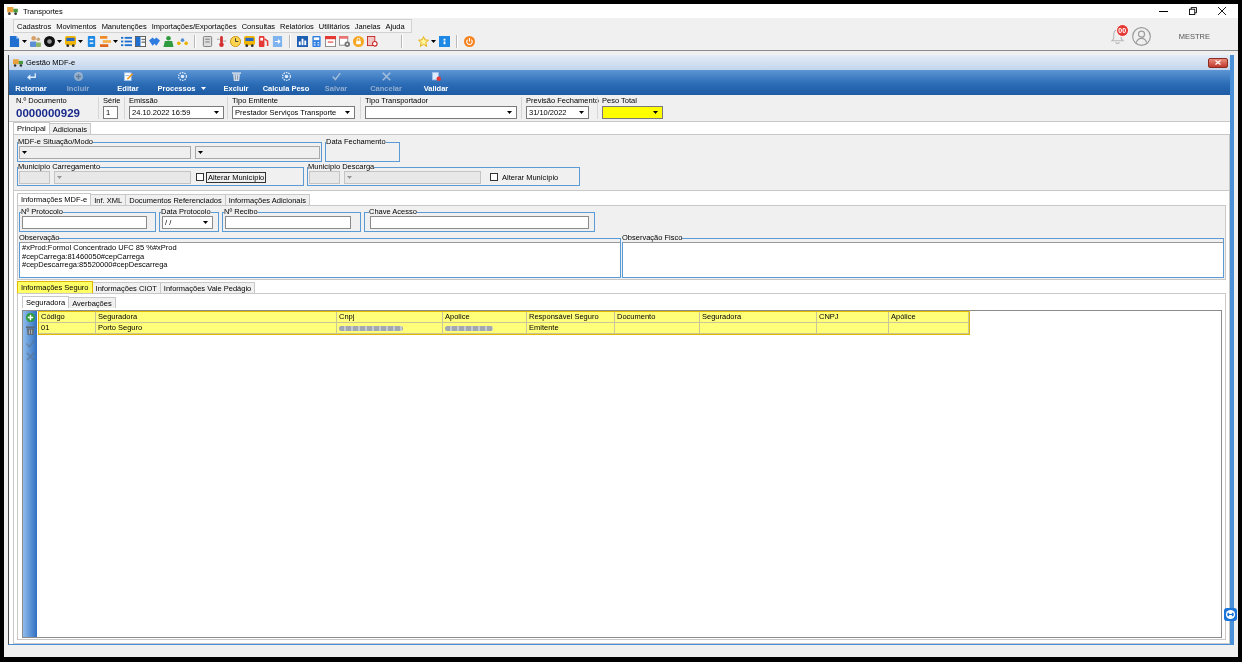 Image resolution: width=1242 pixels, height=662 pixels. What do you see at coordinates (140, 41) in the screenshot?
I see `window-icon` at bounding box center [140, 41].